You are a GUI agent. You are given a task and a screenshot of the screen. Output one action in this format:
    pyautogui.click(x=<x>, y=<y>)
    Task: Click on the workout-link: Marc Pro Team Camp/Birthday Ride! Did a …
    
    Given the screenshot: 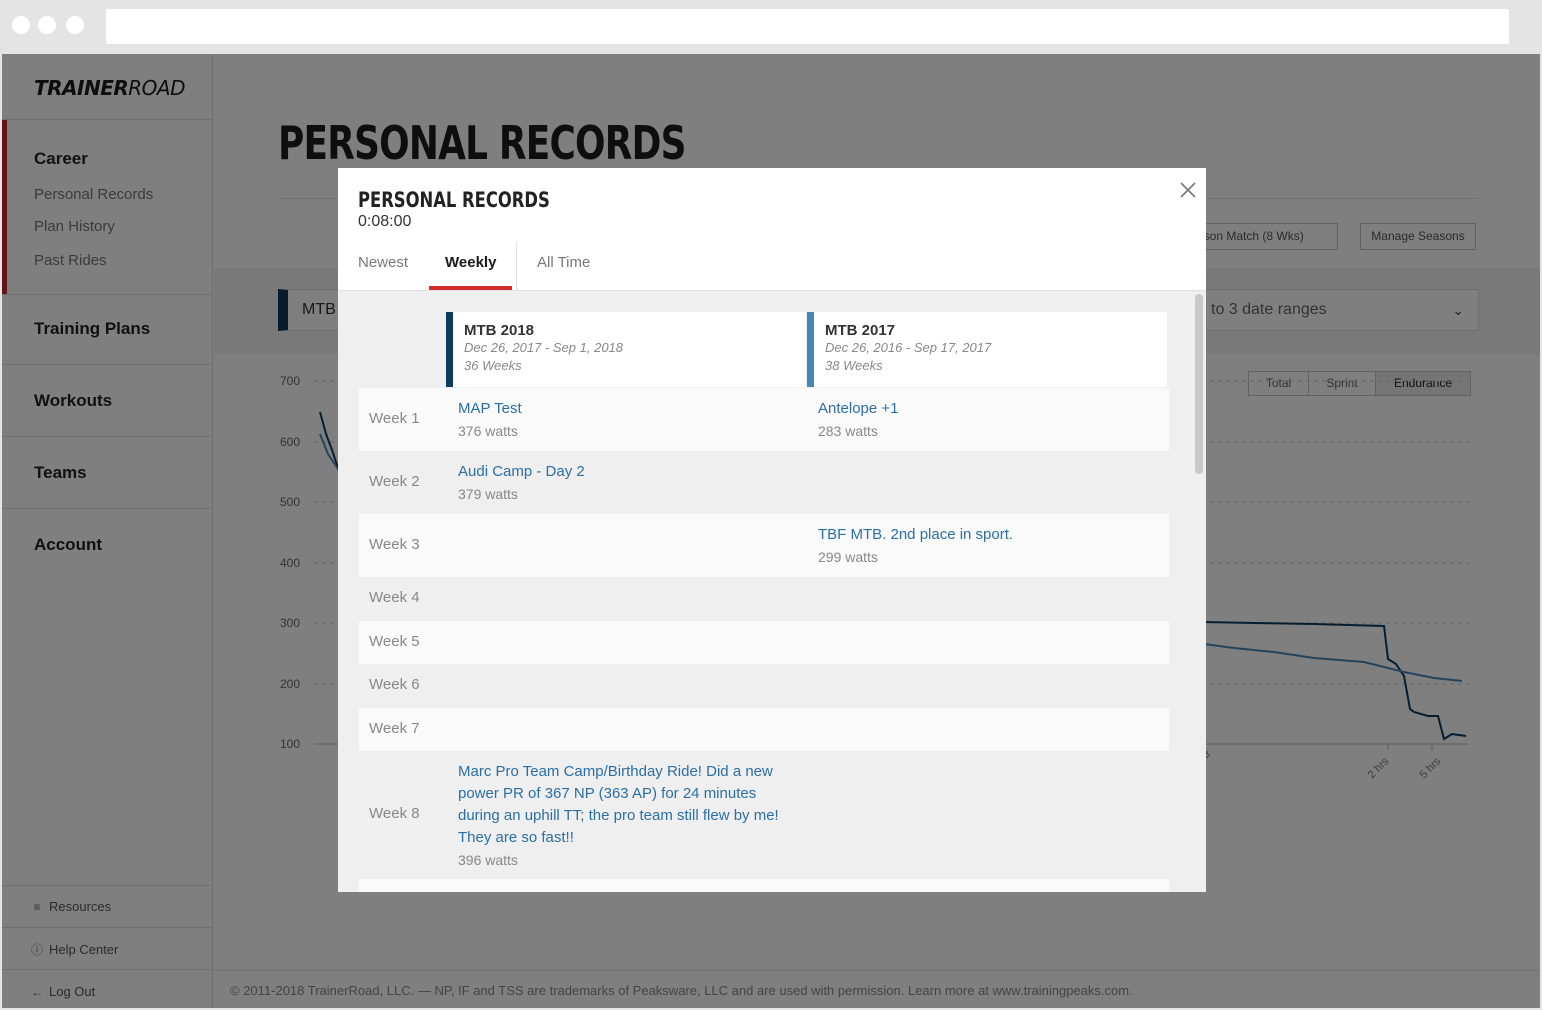 What is the action you would take?
    pyautogui.click(x=623, y=805)
    